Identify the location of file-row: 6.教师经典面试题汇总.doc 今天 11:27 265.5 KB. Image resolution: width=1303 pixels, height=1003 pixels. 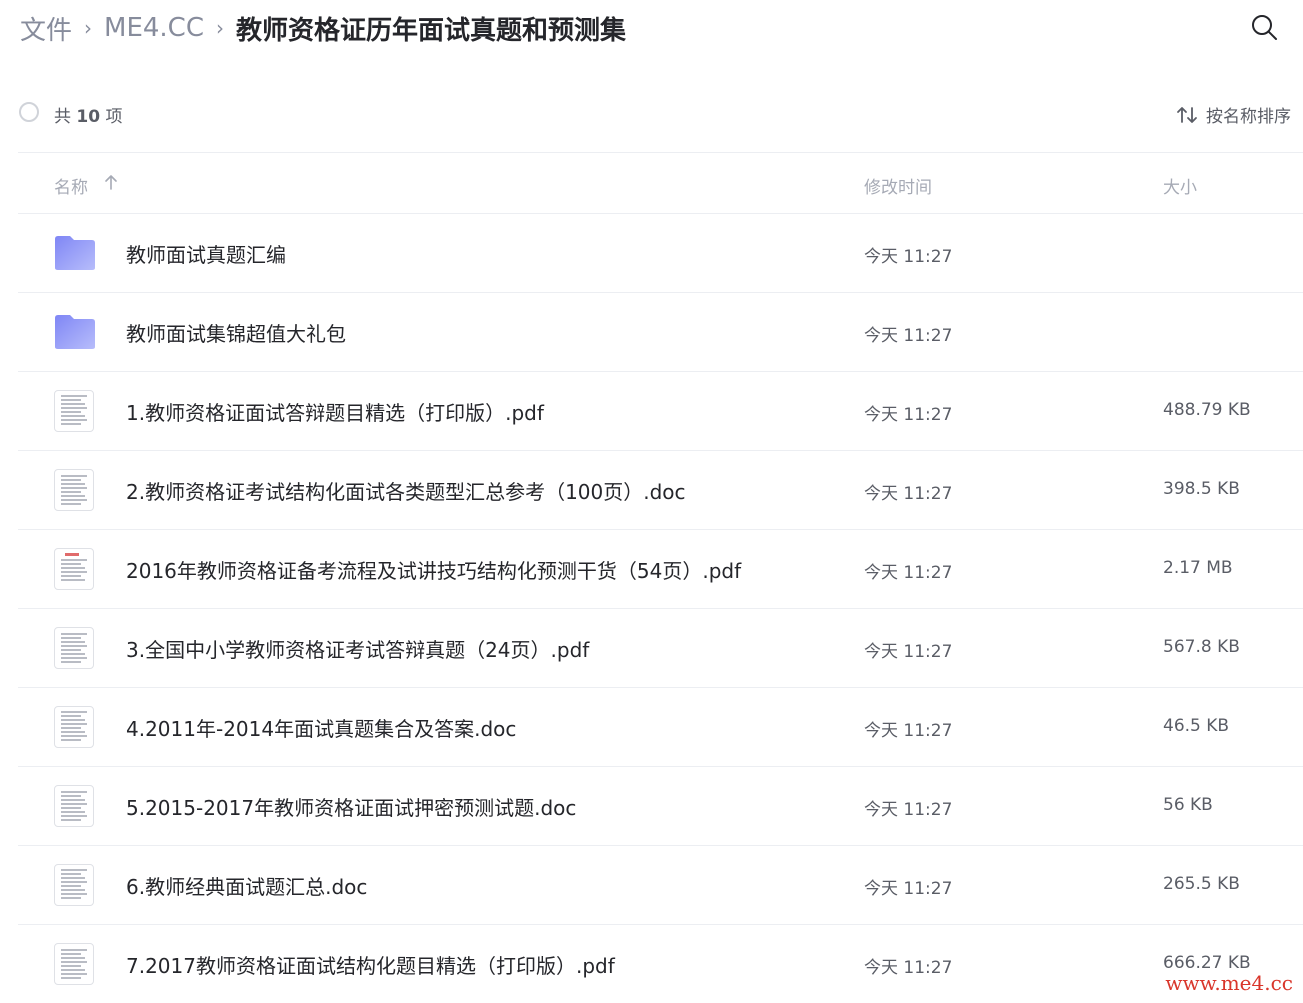
(660, 884).